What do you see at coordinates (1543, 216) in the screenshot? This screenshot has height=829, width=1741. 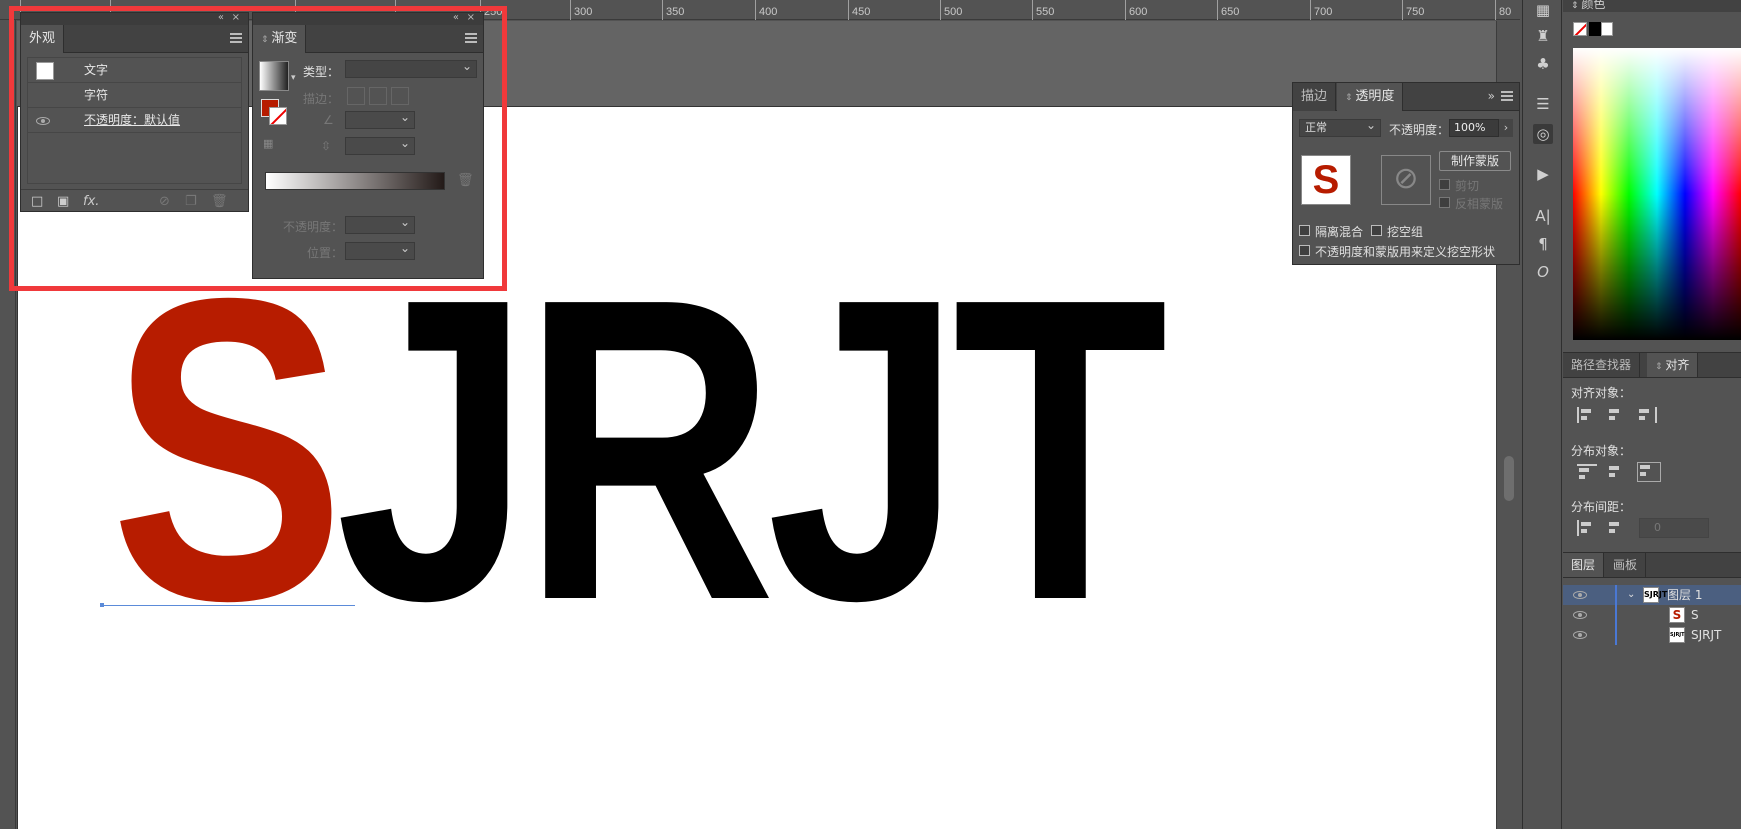 I see `character-icon: A|` at bounding box center [1543, 216].